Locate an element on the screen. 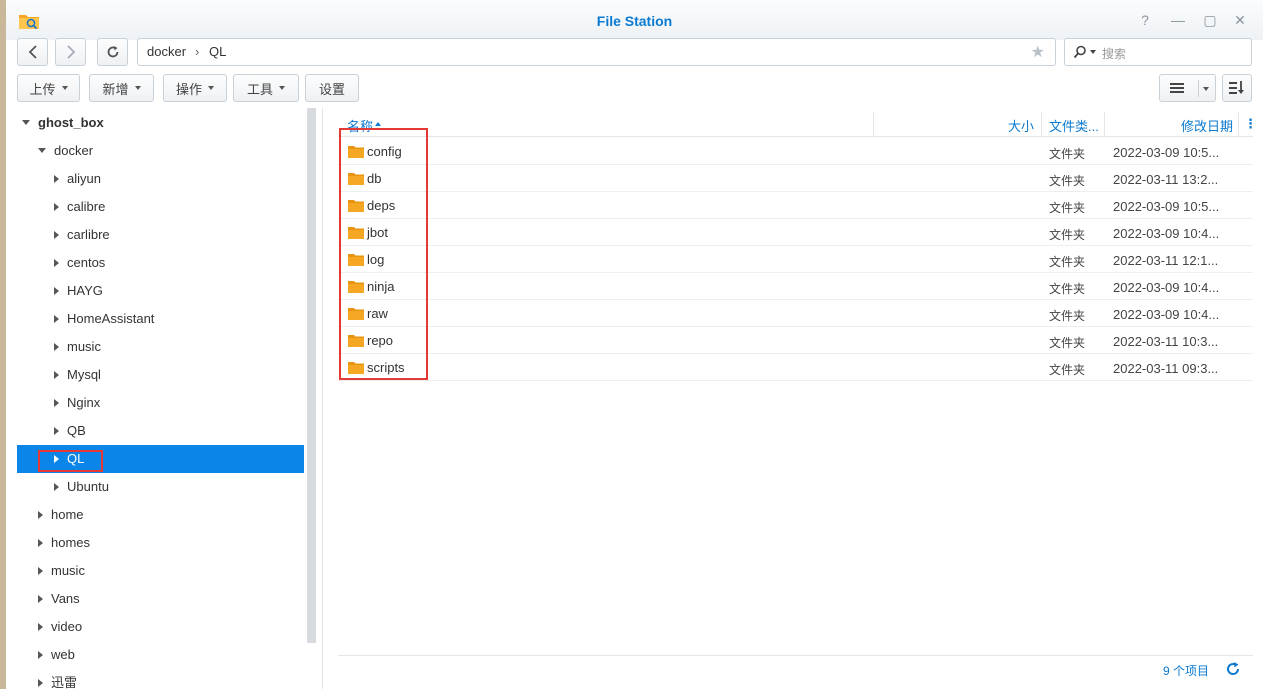 This screenshot has height=689, width=1263. tree-node: aliyun is located at coordinates (77, 179).